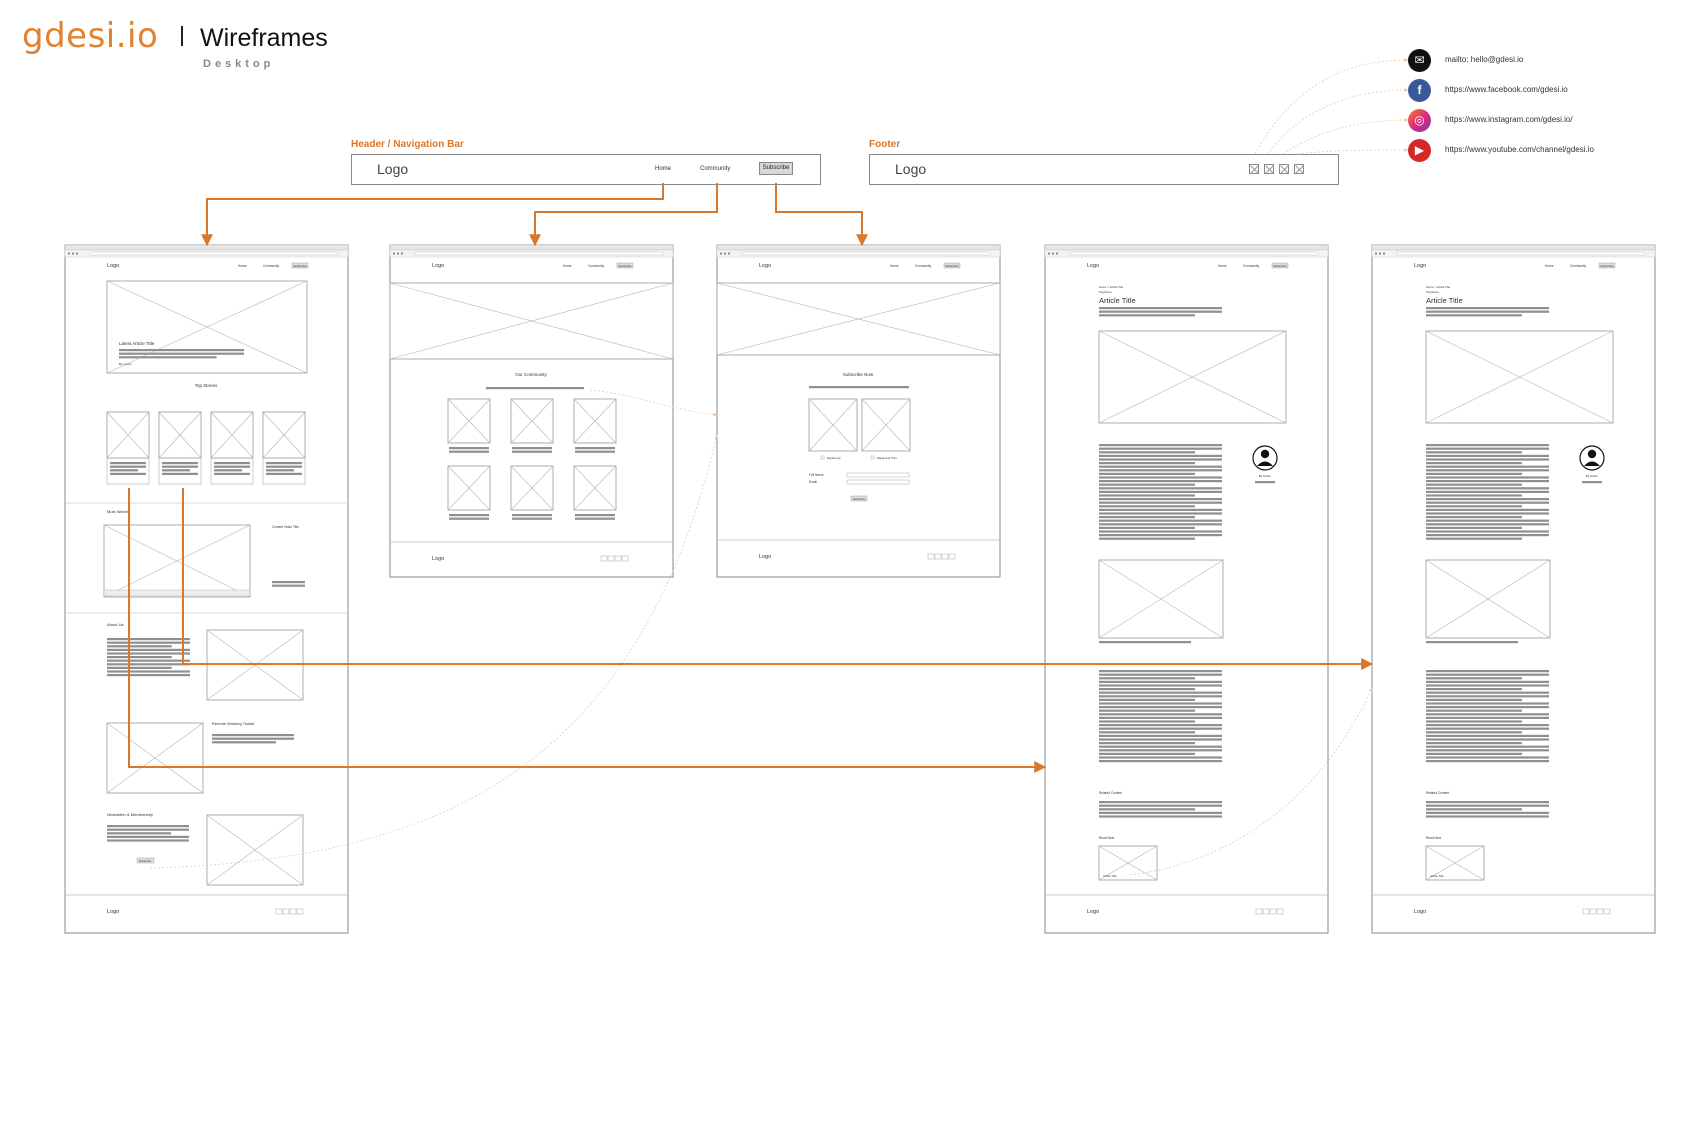  I want to click on article-title: Article Title, so click(1117, 300).